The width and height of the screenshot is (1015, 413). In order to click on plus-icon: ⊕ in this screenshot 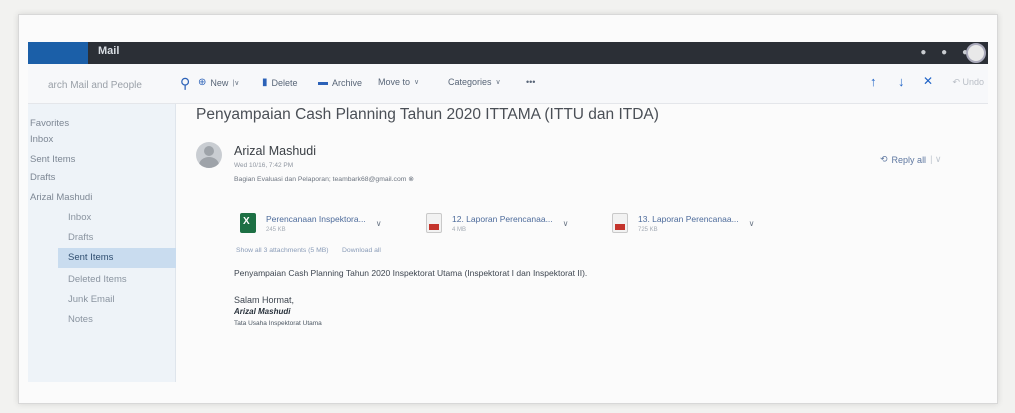, I will do `click(202, 82)`.